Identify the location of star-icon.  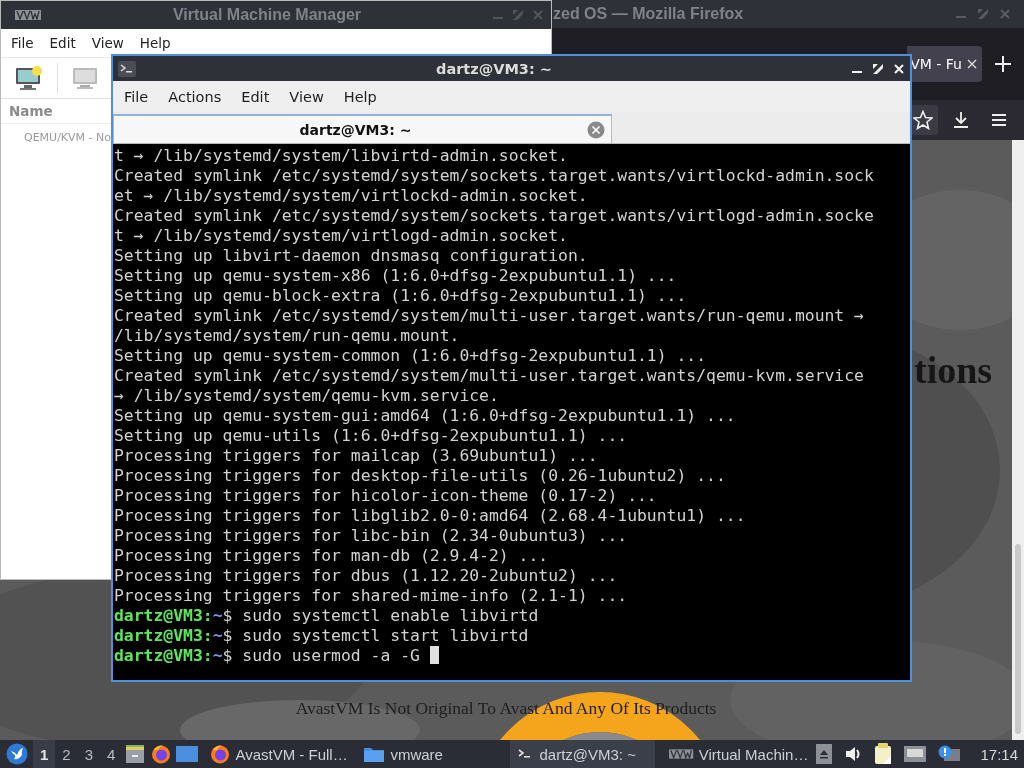
(923, 120).